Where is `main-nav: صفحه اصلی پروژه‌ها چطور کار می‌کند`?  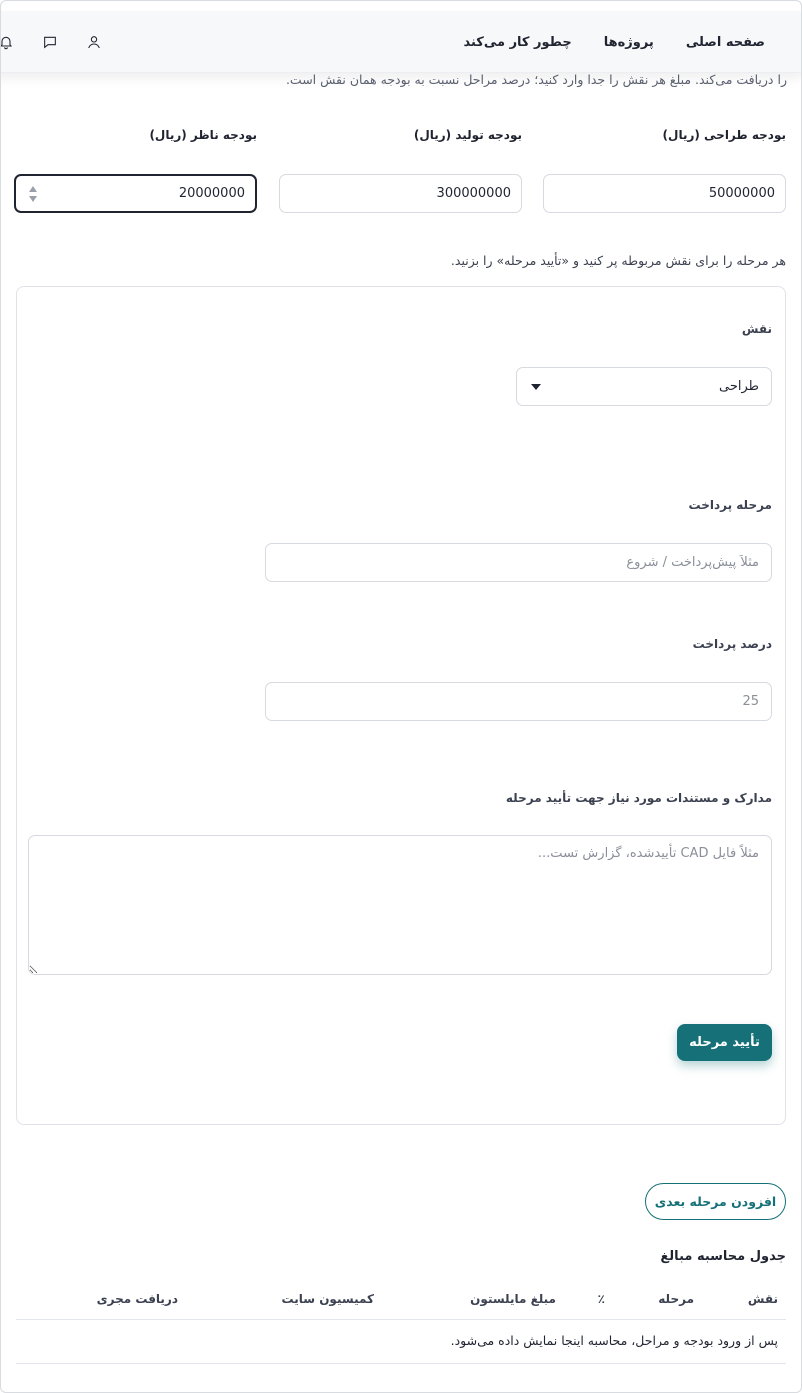
main-nav: صفحه اصلی پروژه‌ها چطور کار می‌کند is located at coordinates (614, 42).